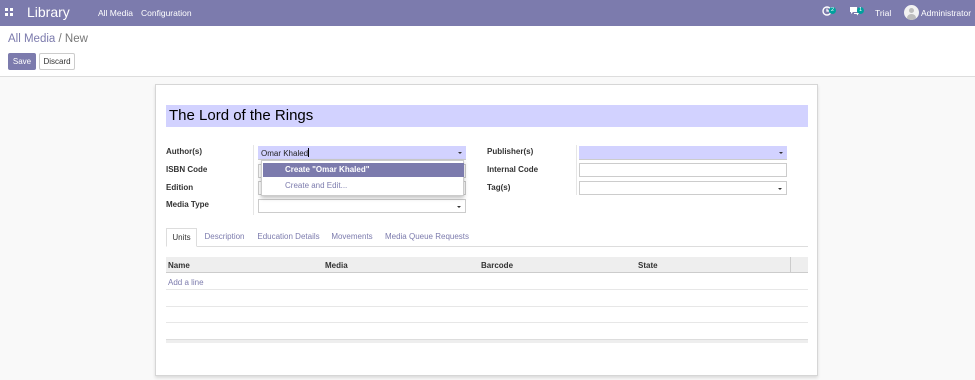  What do you see at coordinates (946, 13) in the screenshot?
I see `user-name: Administrator` at bounding box center [946, 13].